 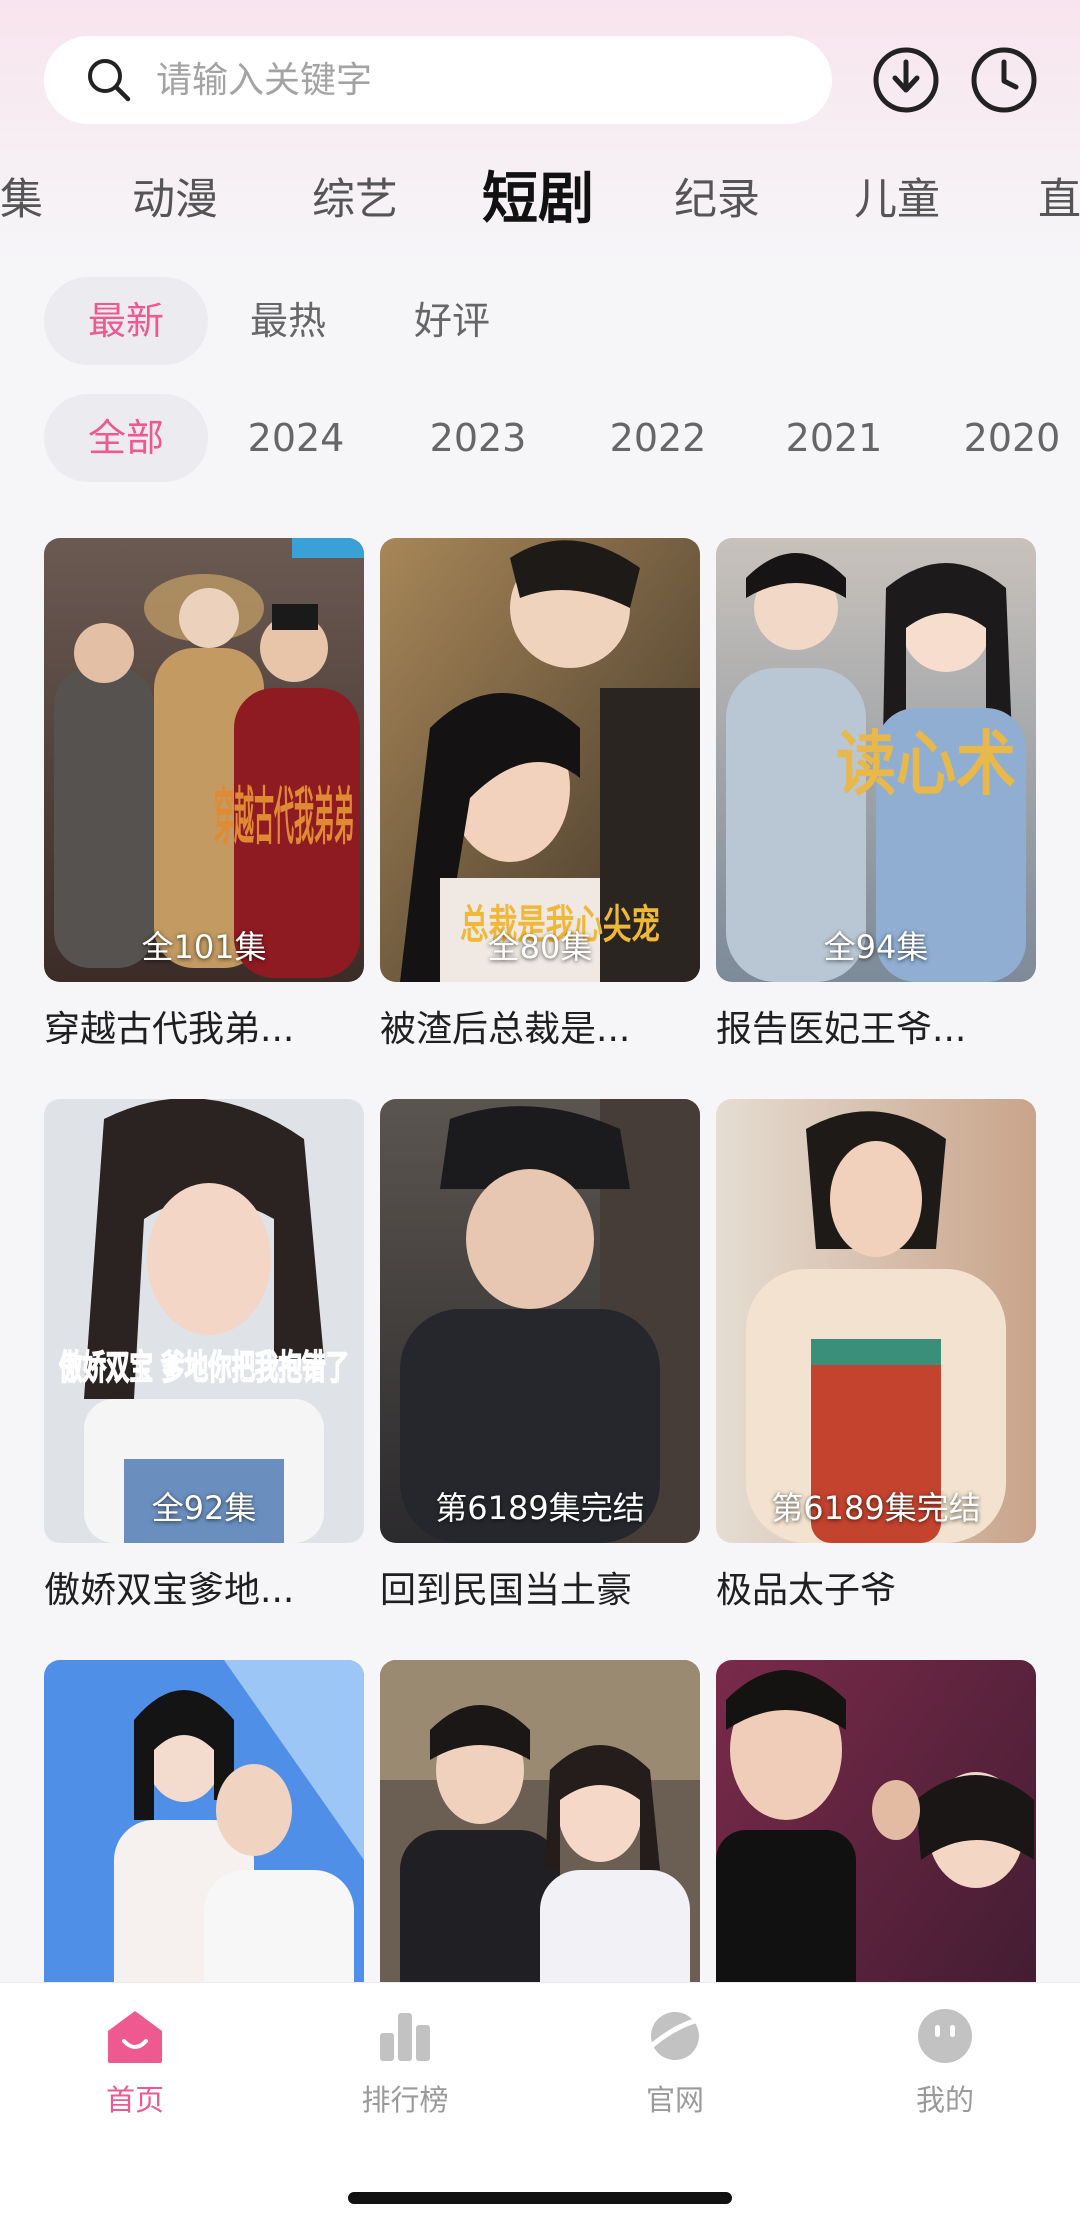 I want to click on tab-ji: 集, so click(x=21, y=200).